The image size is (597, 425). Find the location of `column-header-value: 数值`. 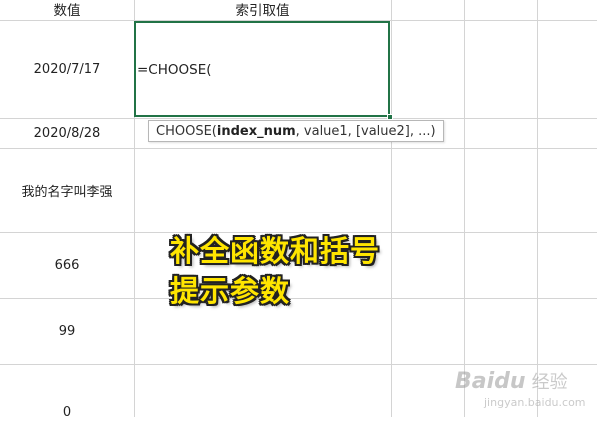

column-header-value: 数值 is located at coordinates (67, 10).